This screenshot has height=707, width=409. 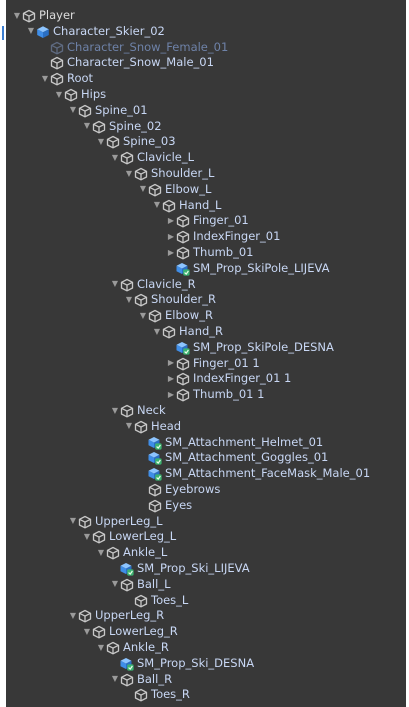 I want to click on hierarchy-item-label: Elbow_L, so click(x=188, y=188).